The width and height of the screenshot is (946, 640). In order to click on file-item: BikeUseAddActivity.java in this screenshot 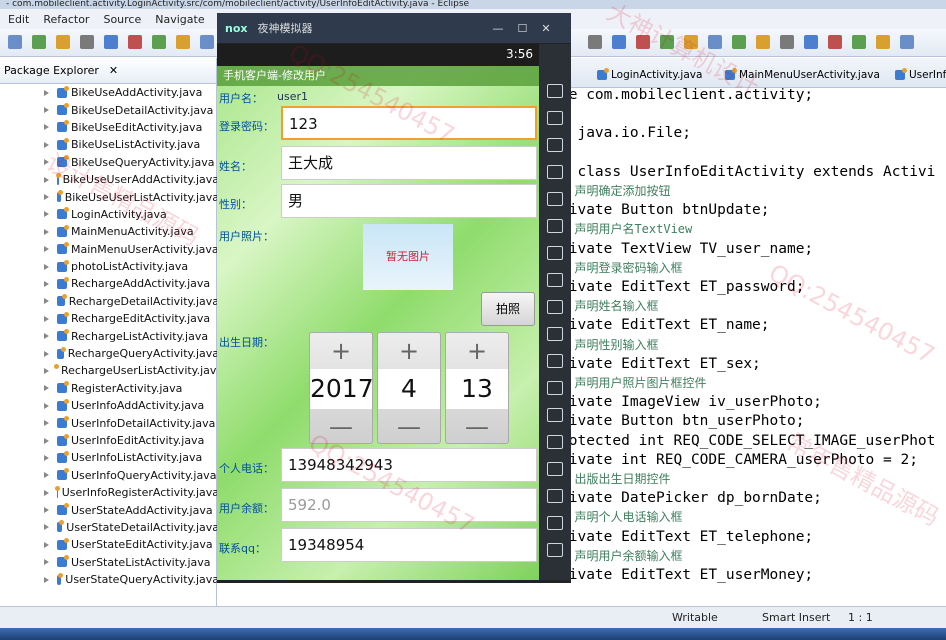, I will do `click(131, 92)`.